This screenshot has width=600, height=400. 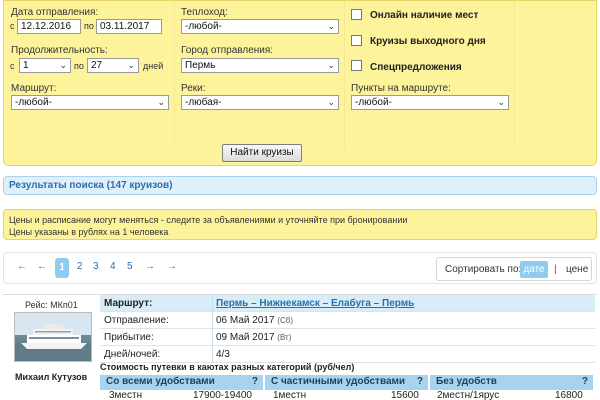 What do you see at coordinates (204, 12) in the screenshot?
I see `ship-label: Теплоход:` at bounding box center [204, 12].